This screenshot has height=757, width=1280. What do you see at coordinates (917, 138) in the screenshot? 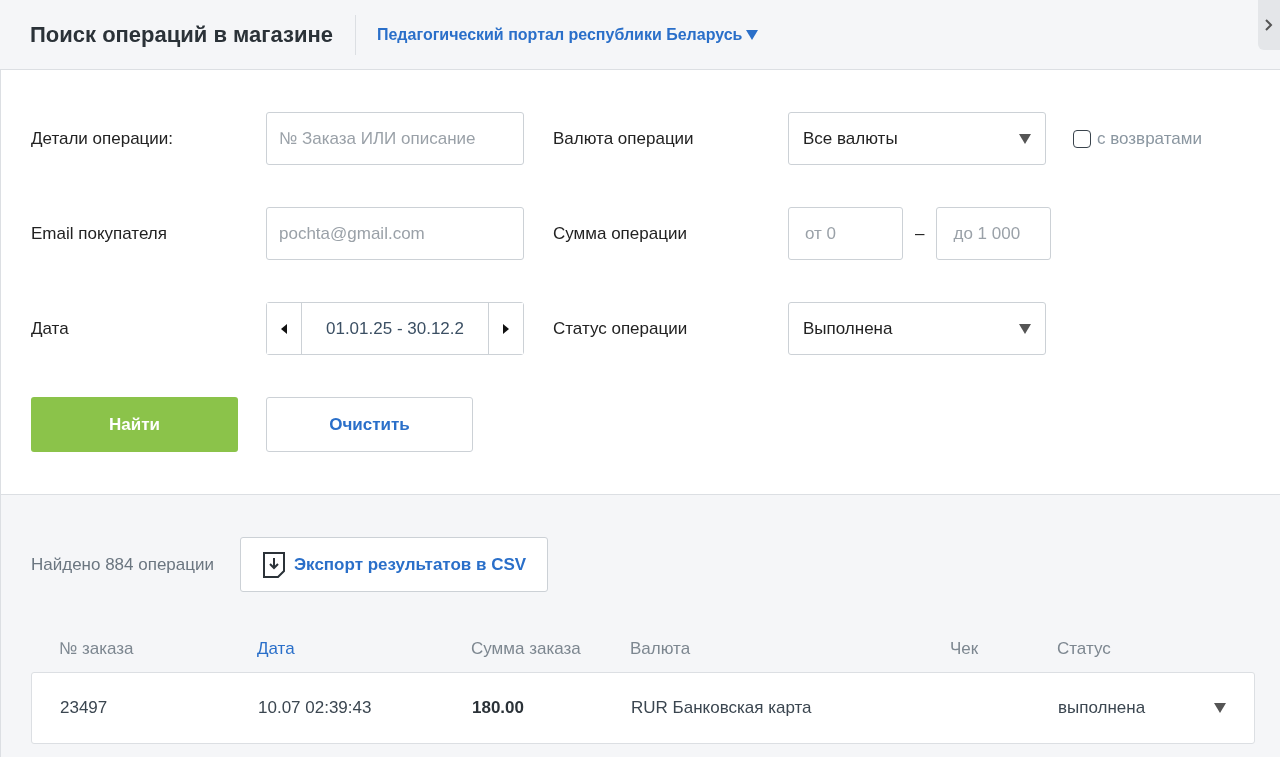
I see `currency-select: Все валюты` at bounding box center [917, 138].